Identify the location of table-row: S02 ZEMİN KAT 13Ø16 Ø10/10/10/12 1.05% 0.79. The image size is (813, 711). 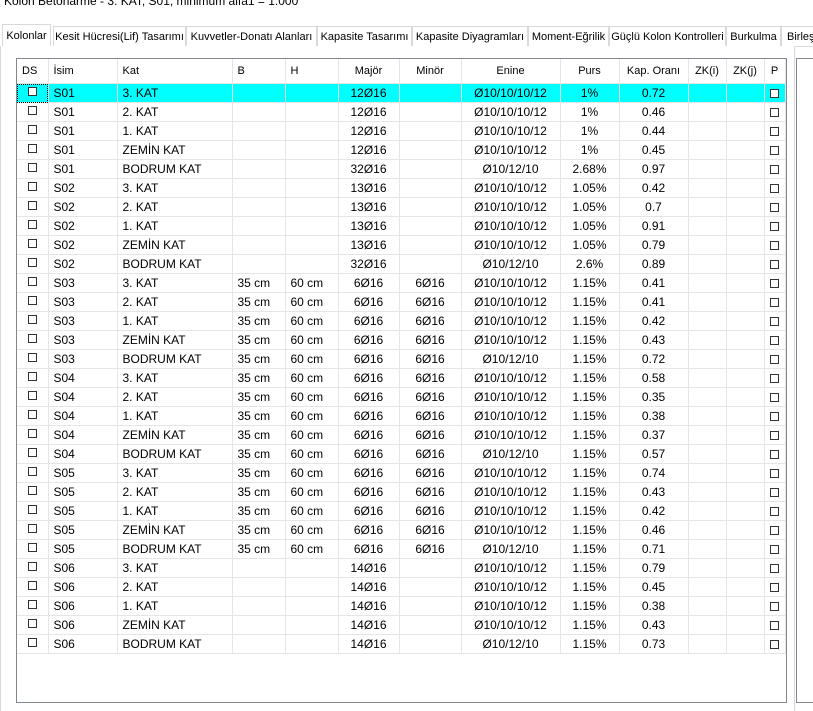
(401, 245).